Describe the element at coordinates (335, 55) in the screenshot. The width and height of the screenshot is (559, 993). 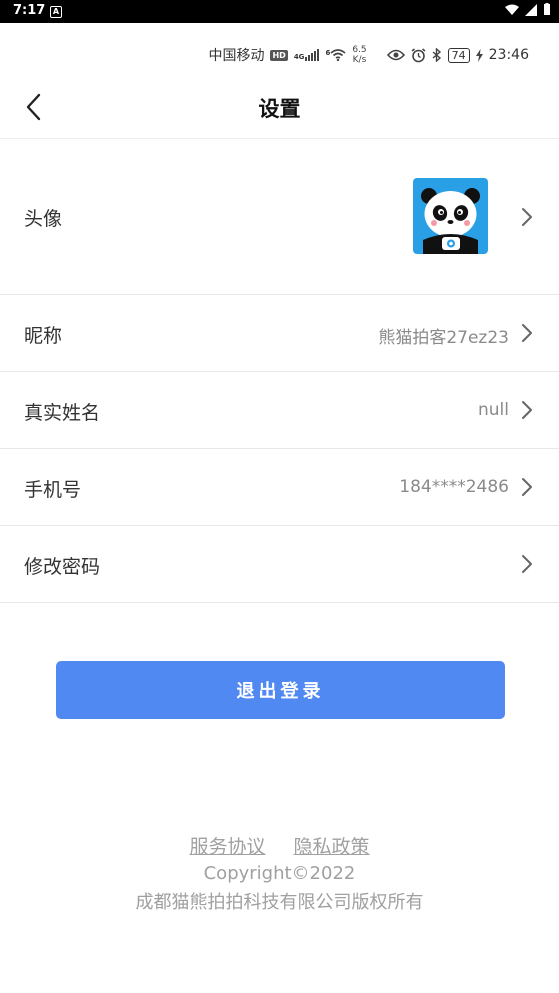
I see `wifi-signal-icon: 6` at that location.